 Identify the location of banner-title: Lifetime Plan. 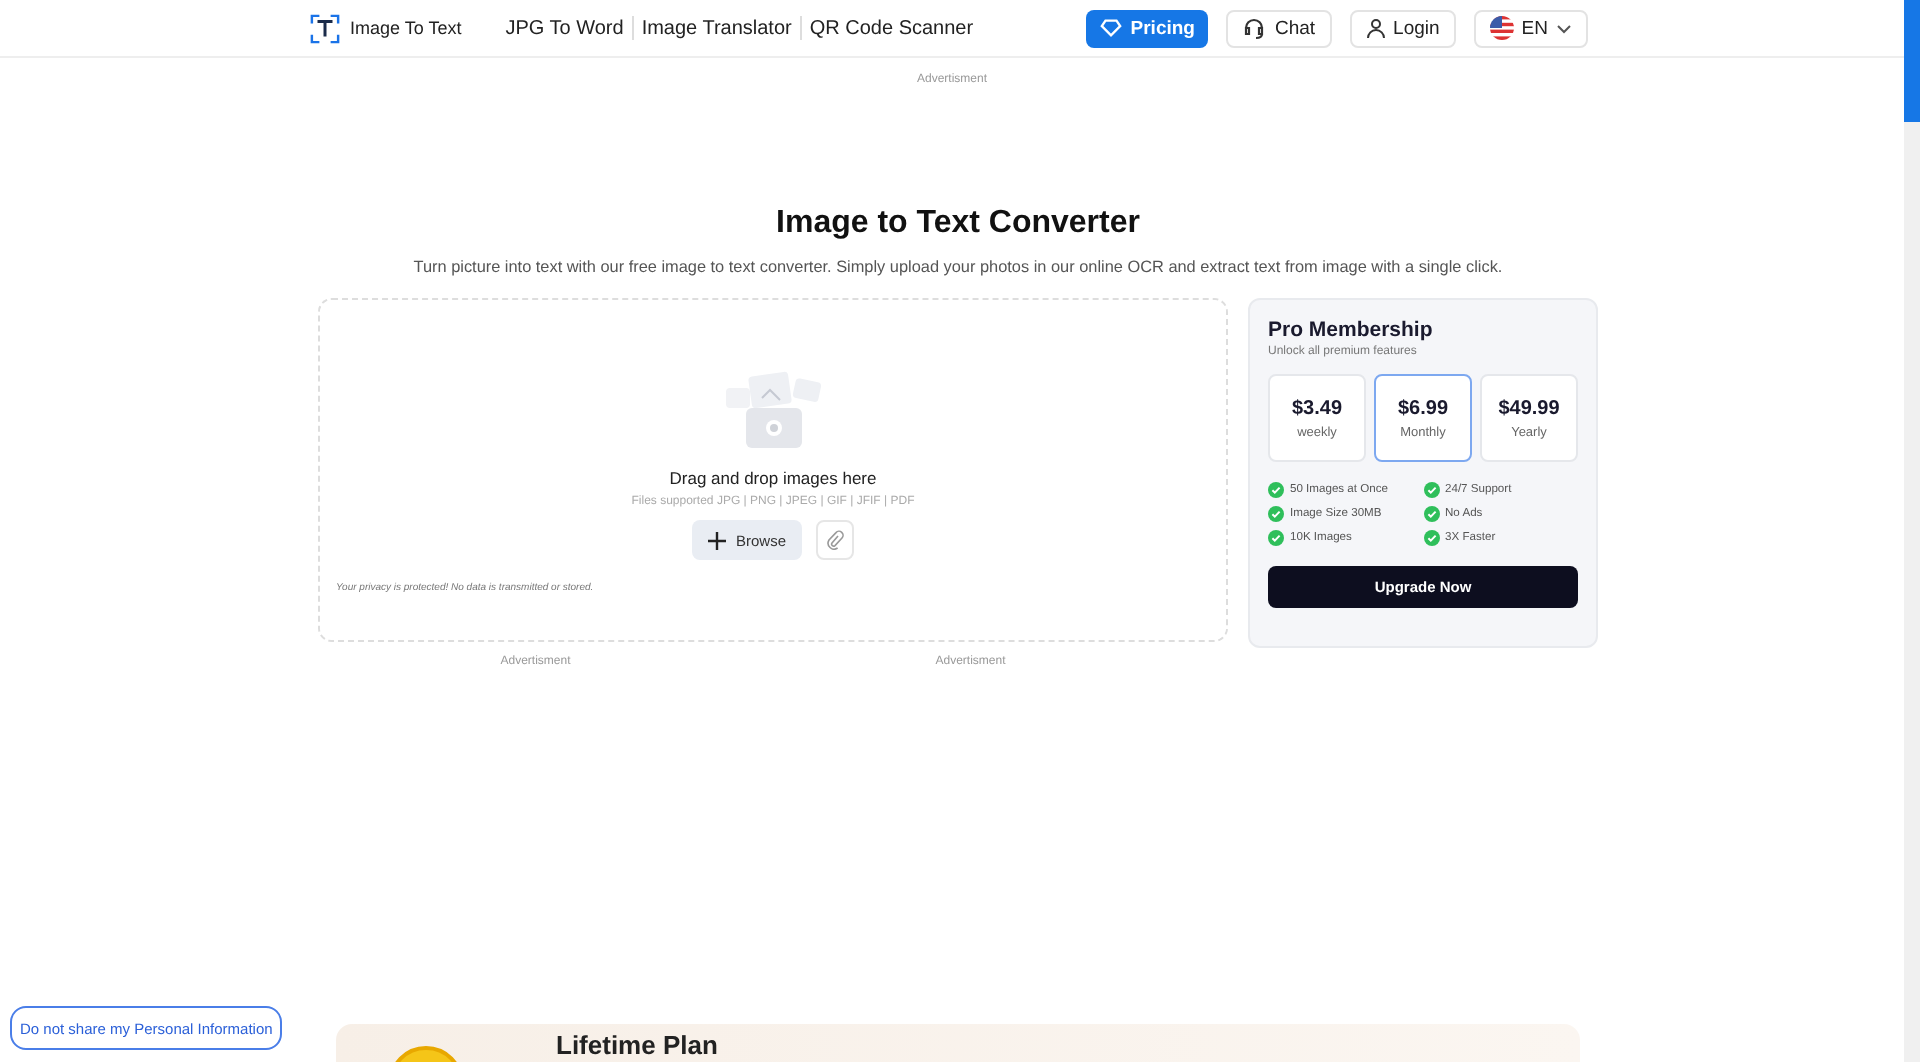
(637, 1046).